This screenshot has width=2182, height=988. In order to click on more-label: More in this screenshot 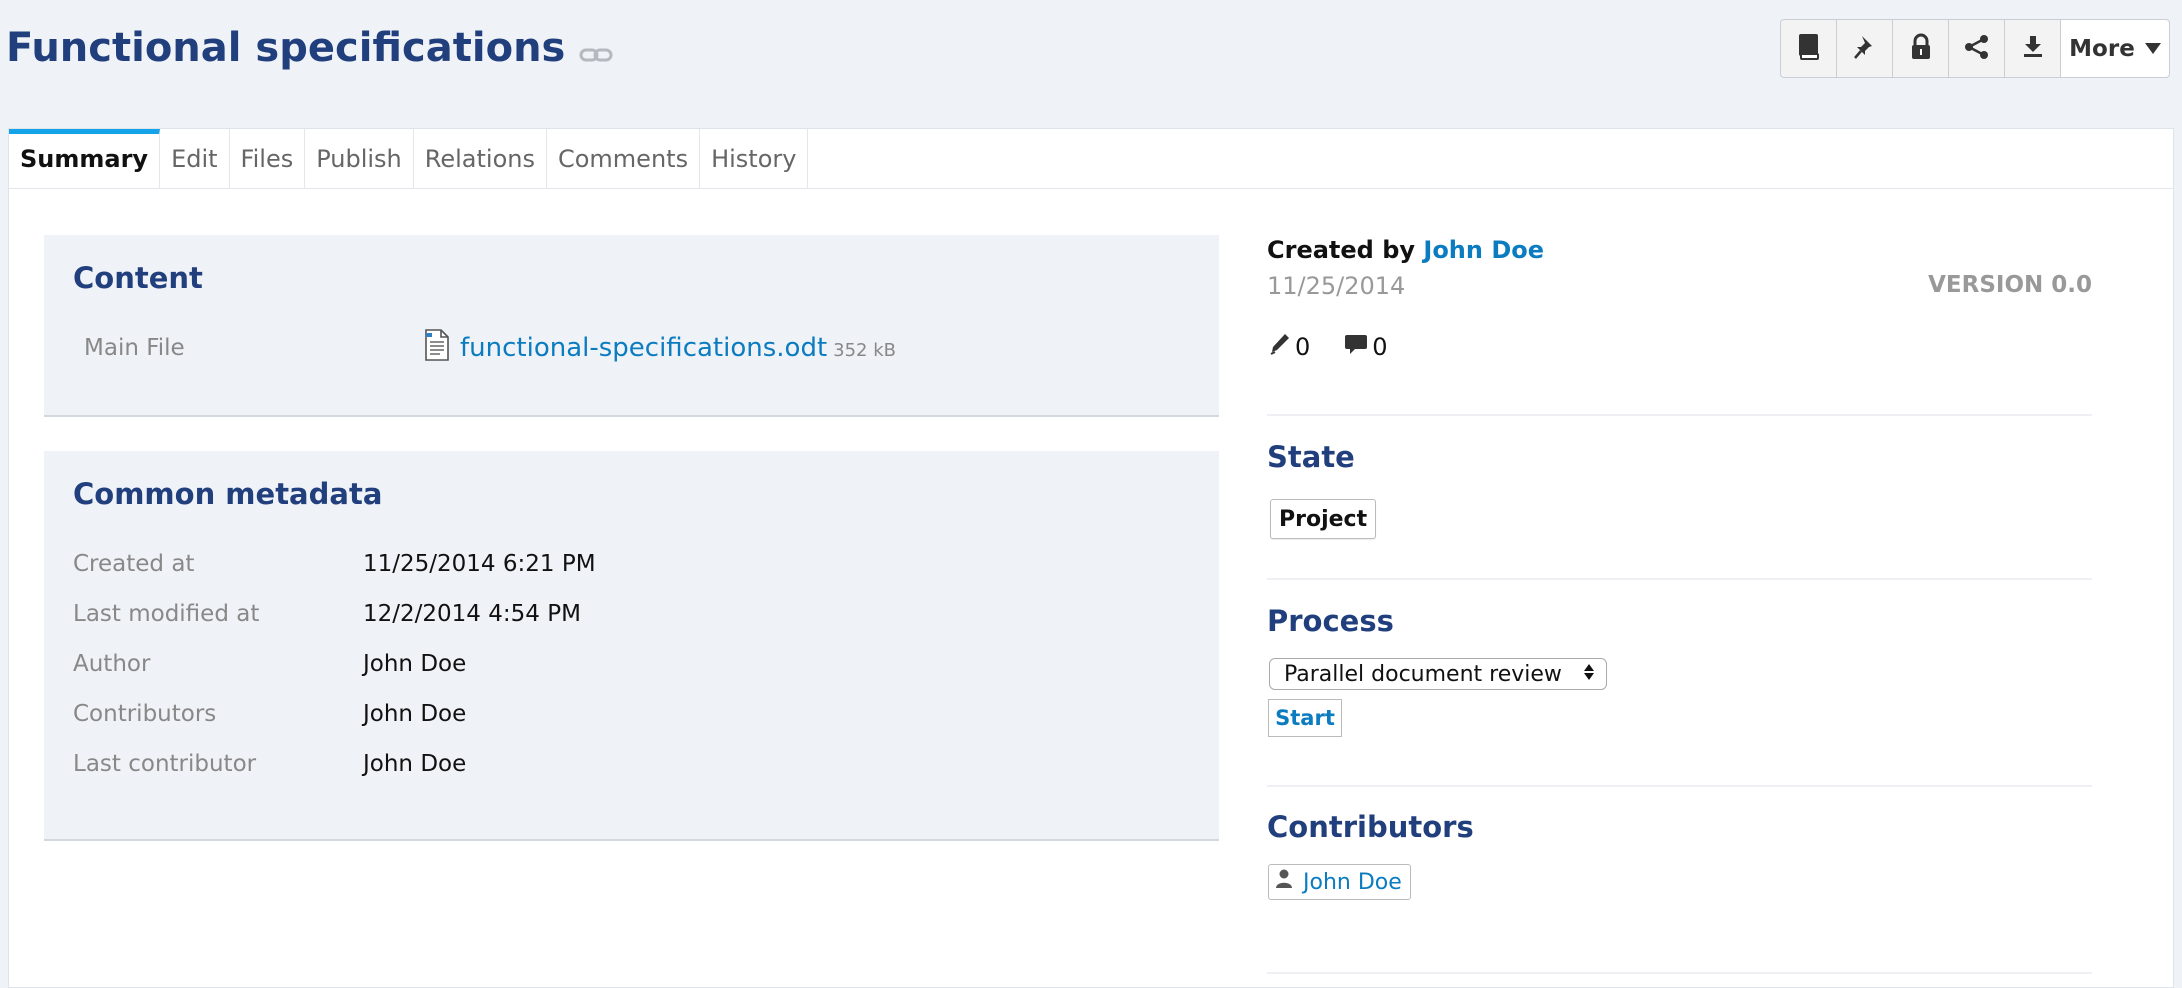, I will do `click(2102, 48)`.